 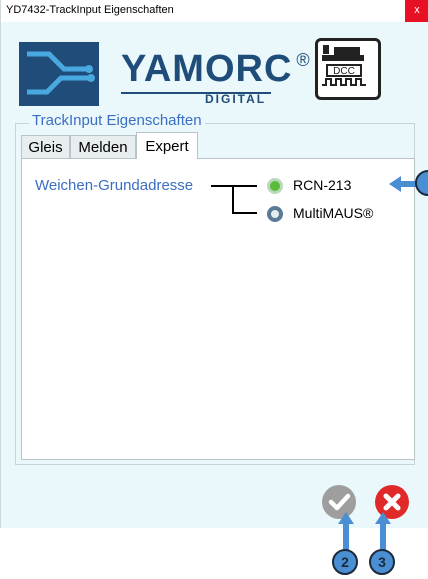 I want to click on window-title: YD7432-TrackInput Eigenschaften, so click(x=90, y=10).